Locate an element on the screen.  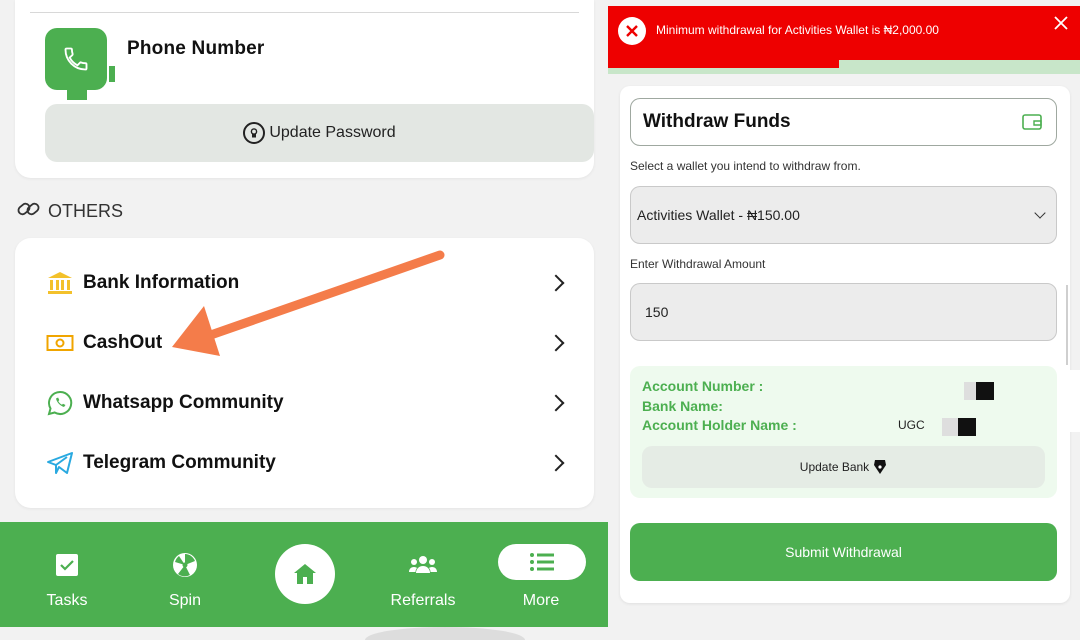
amount-input-value: 150 is located at coordinates (657, 312).